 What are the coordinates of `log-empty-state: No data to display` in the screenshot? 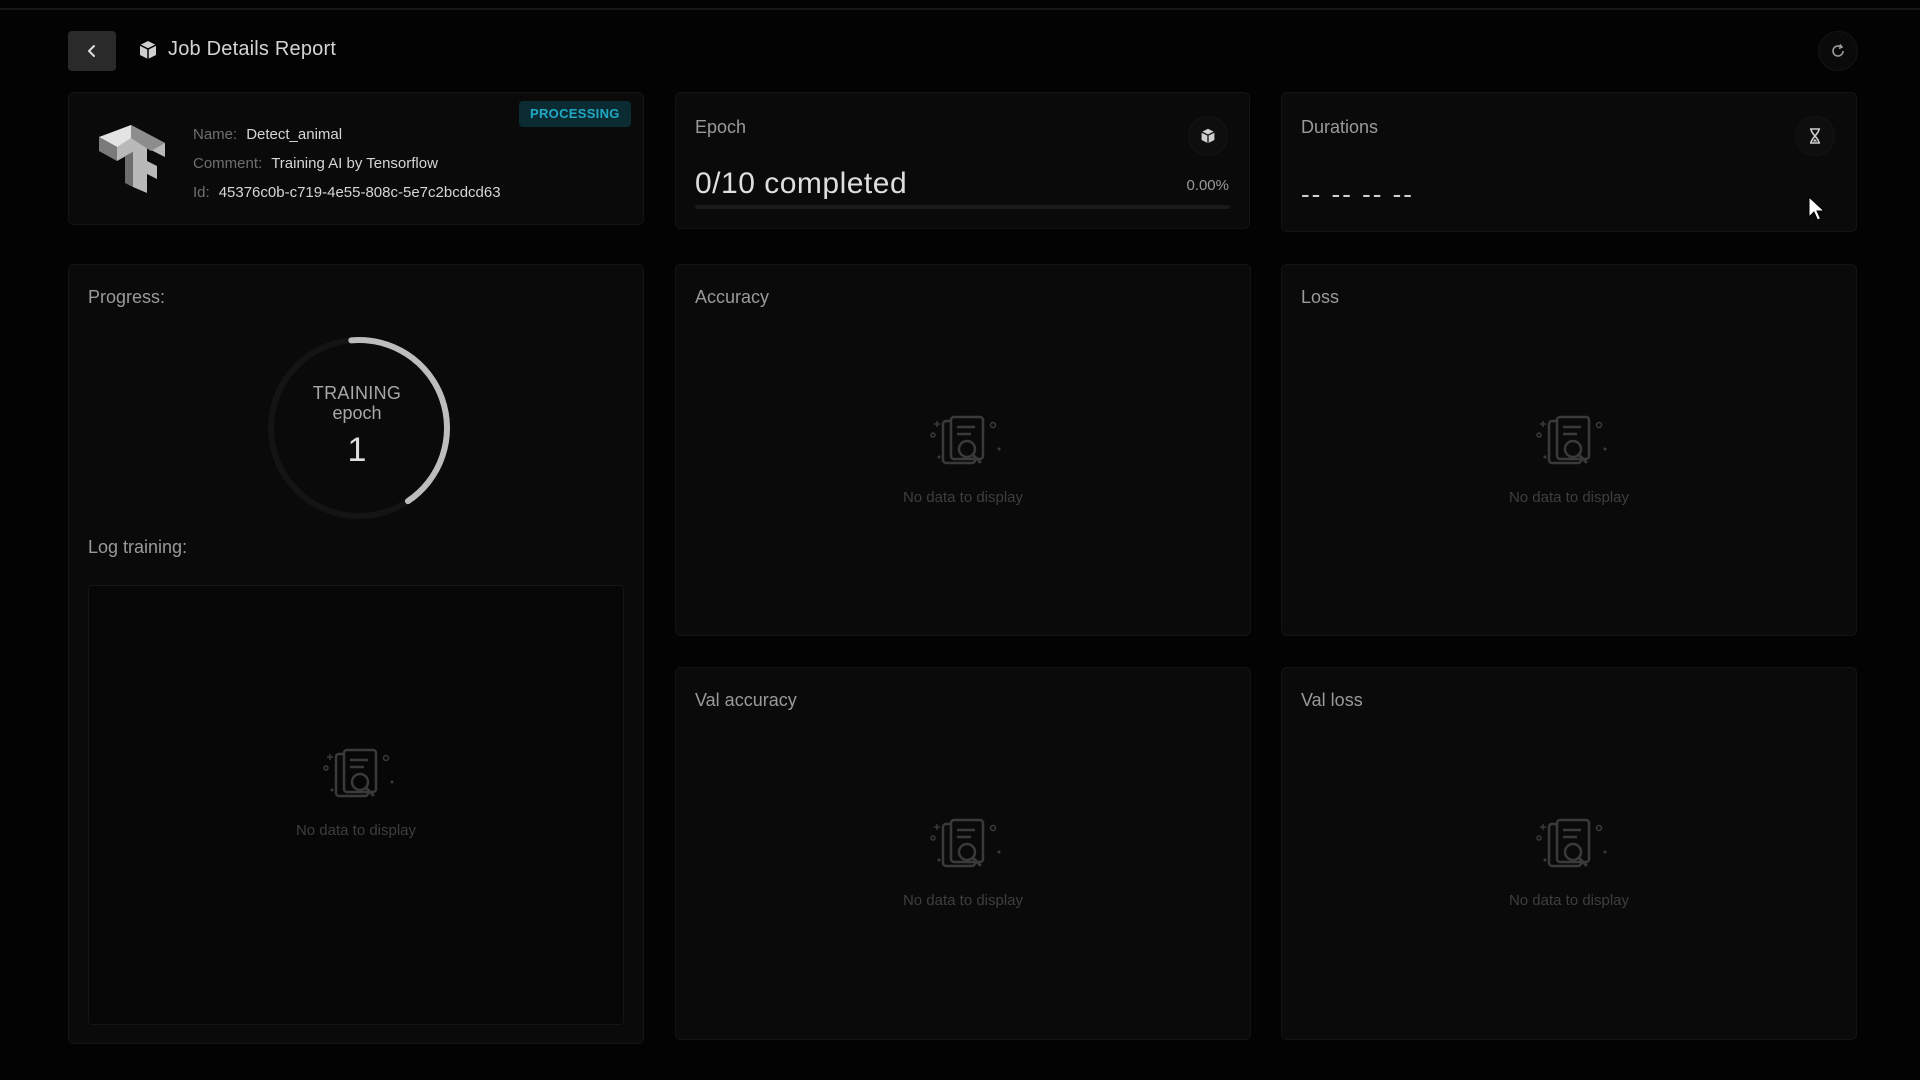 It's located at (356, 792).